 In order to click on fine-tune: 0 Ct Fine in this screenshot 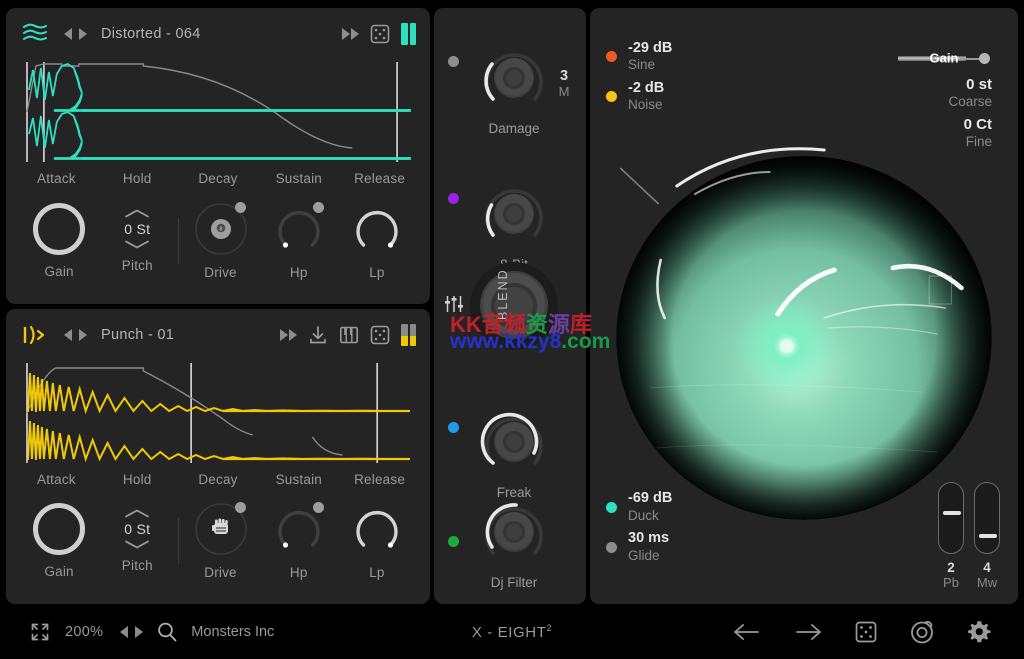, I will do `click(978, 133)`.